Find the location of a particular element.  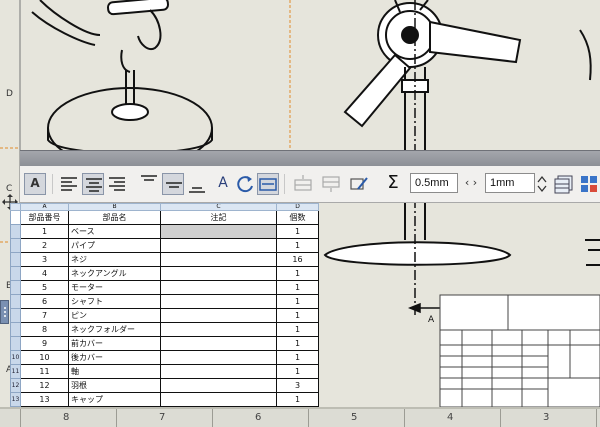

table-row: 10 10 後カバー 1 is located at coordinates (164, 357).